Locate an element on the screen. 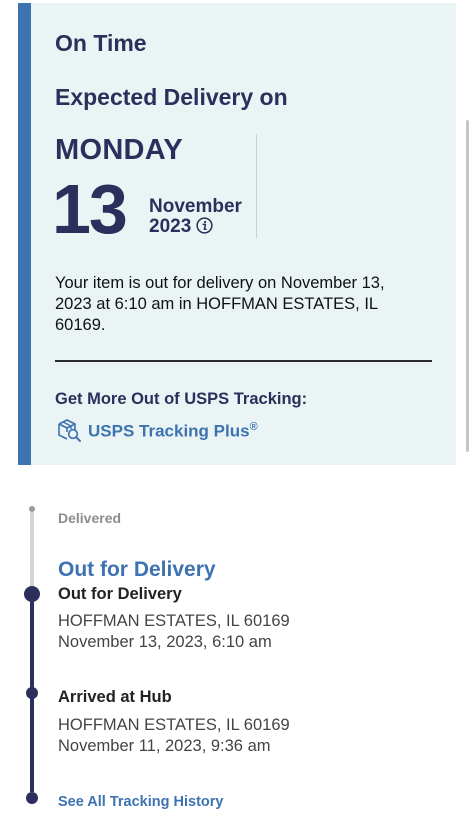  date-divider is located at coordinates (256, 186).